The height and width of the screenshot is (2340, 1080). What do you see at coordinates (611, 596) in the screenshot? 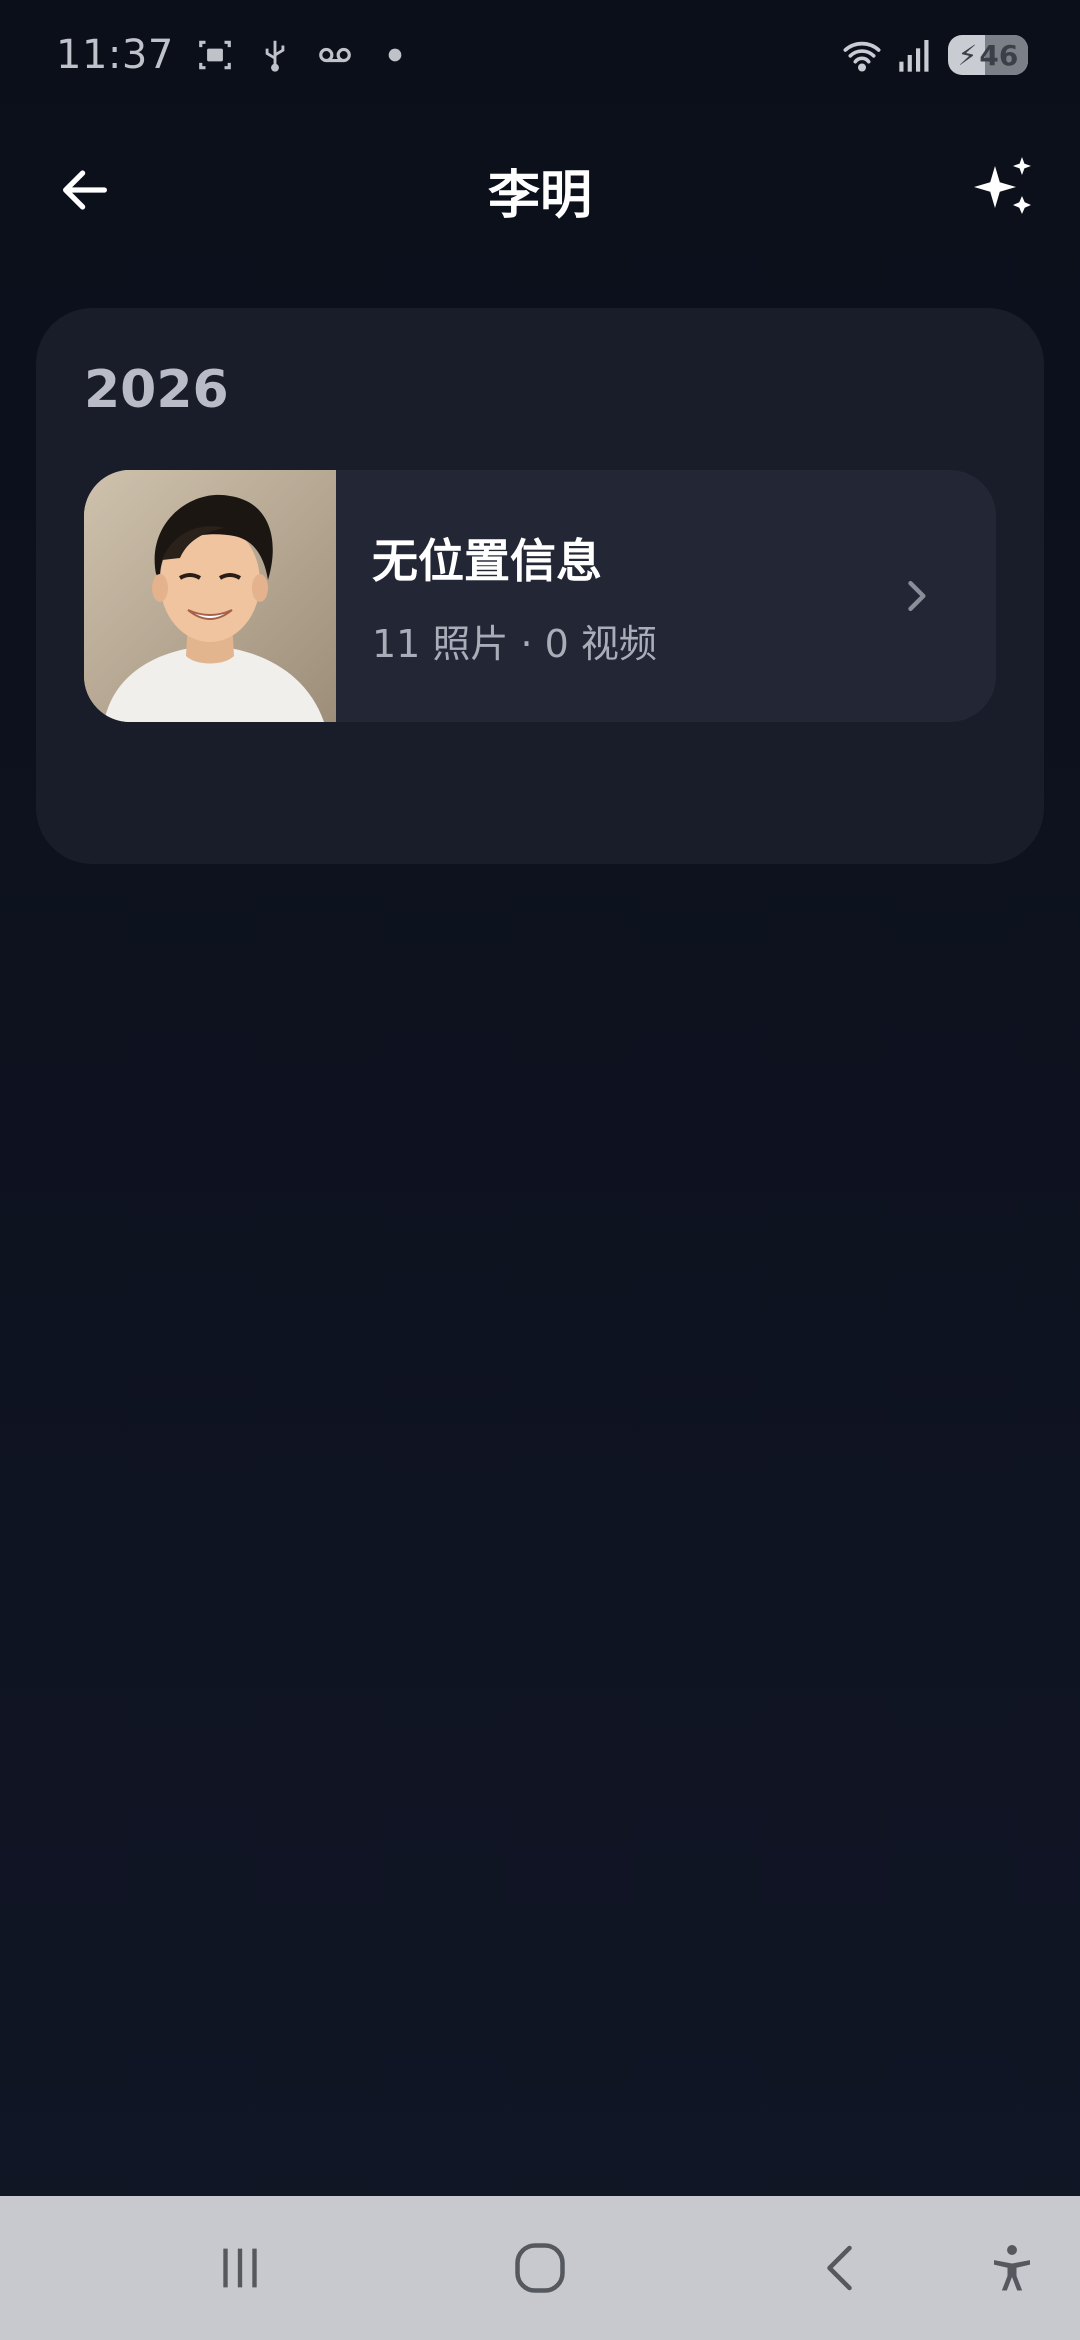
I see `row-text: 无位置信息 11 照片 · 0 视频` at bounding box center [611, 596].